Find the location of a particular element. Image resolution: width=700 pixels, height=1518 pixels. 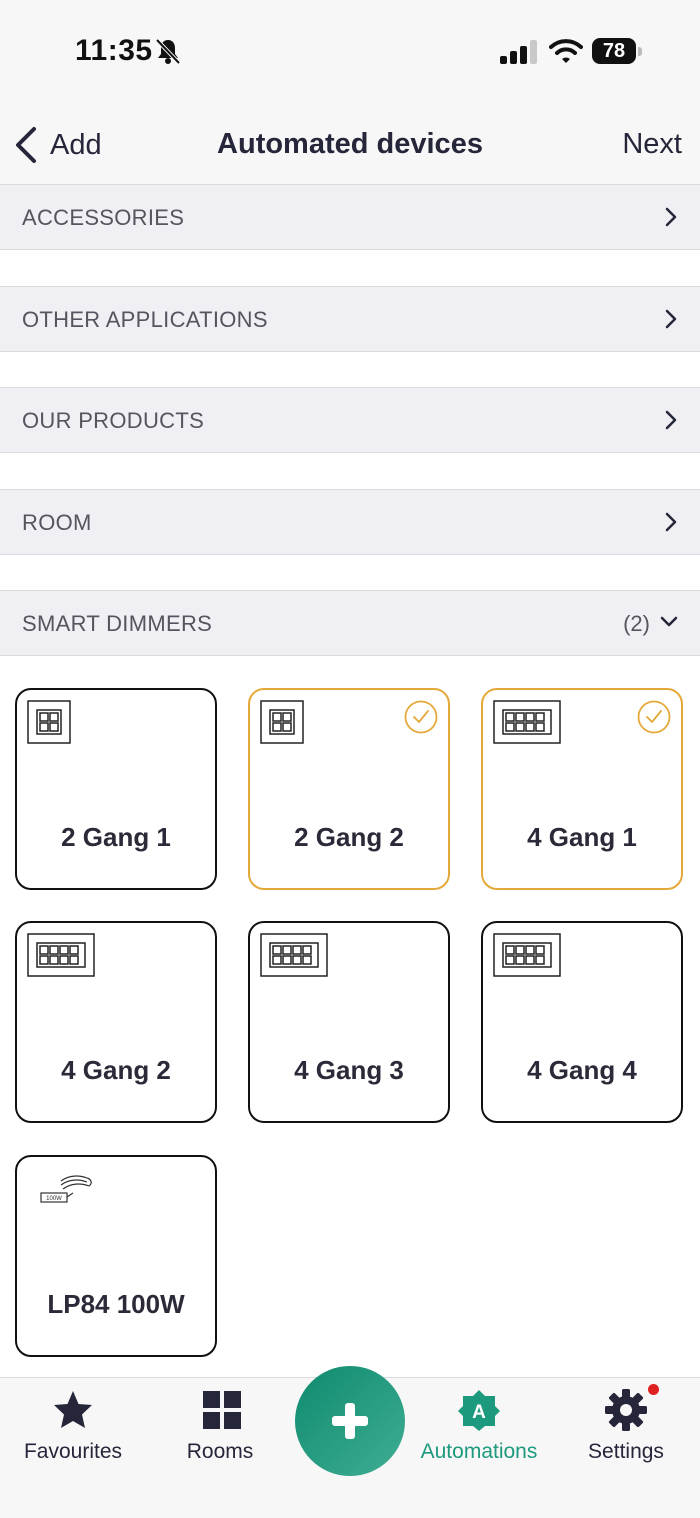

tab-label: Favourites is located at coordinates (73, 1451).